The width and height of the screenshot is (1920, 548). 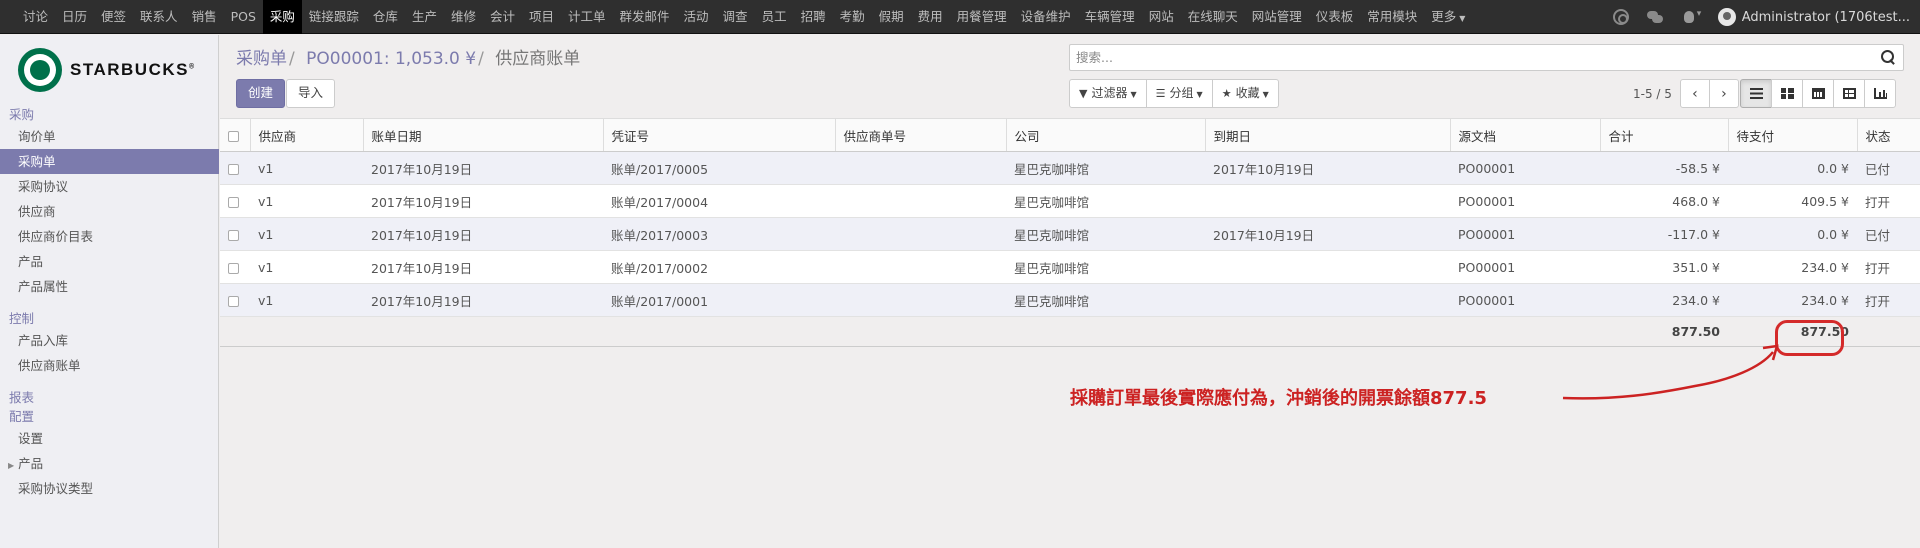 I want to click on sidebar-item: 采购单, so click(x=109, y=161).